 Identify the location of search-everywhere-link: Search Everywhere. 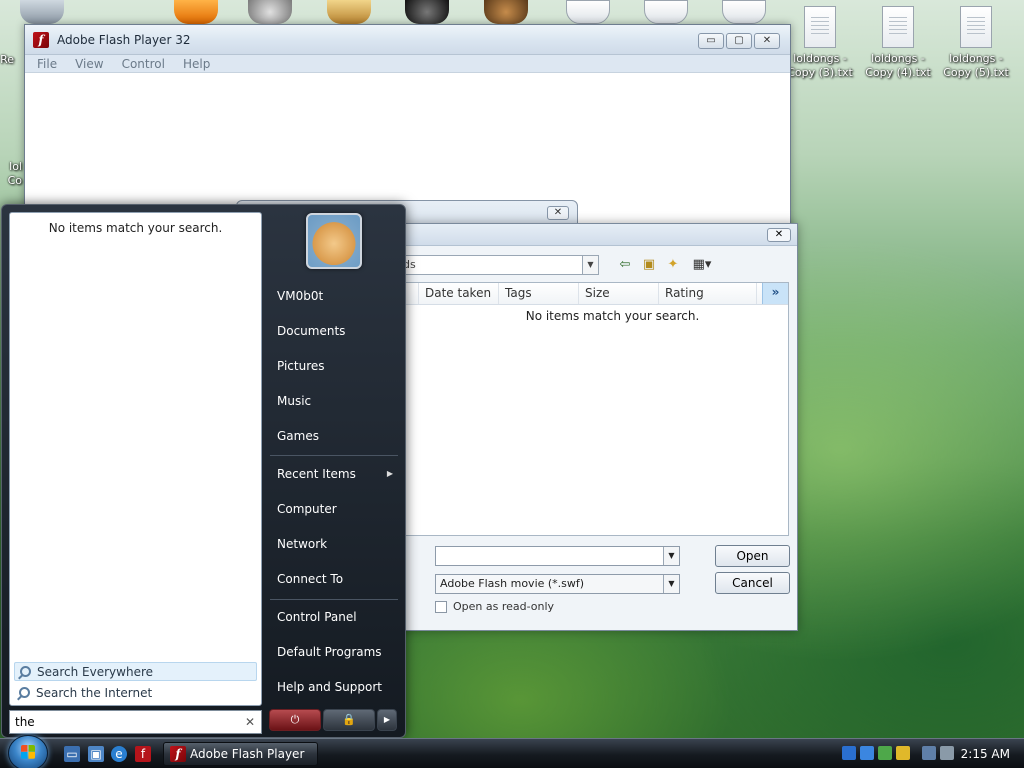
(135, 671).